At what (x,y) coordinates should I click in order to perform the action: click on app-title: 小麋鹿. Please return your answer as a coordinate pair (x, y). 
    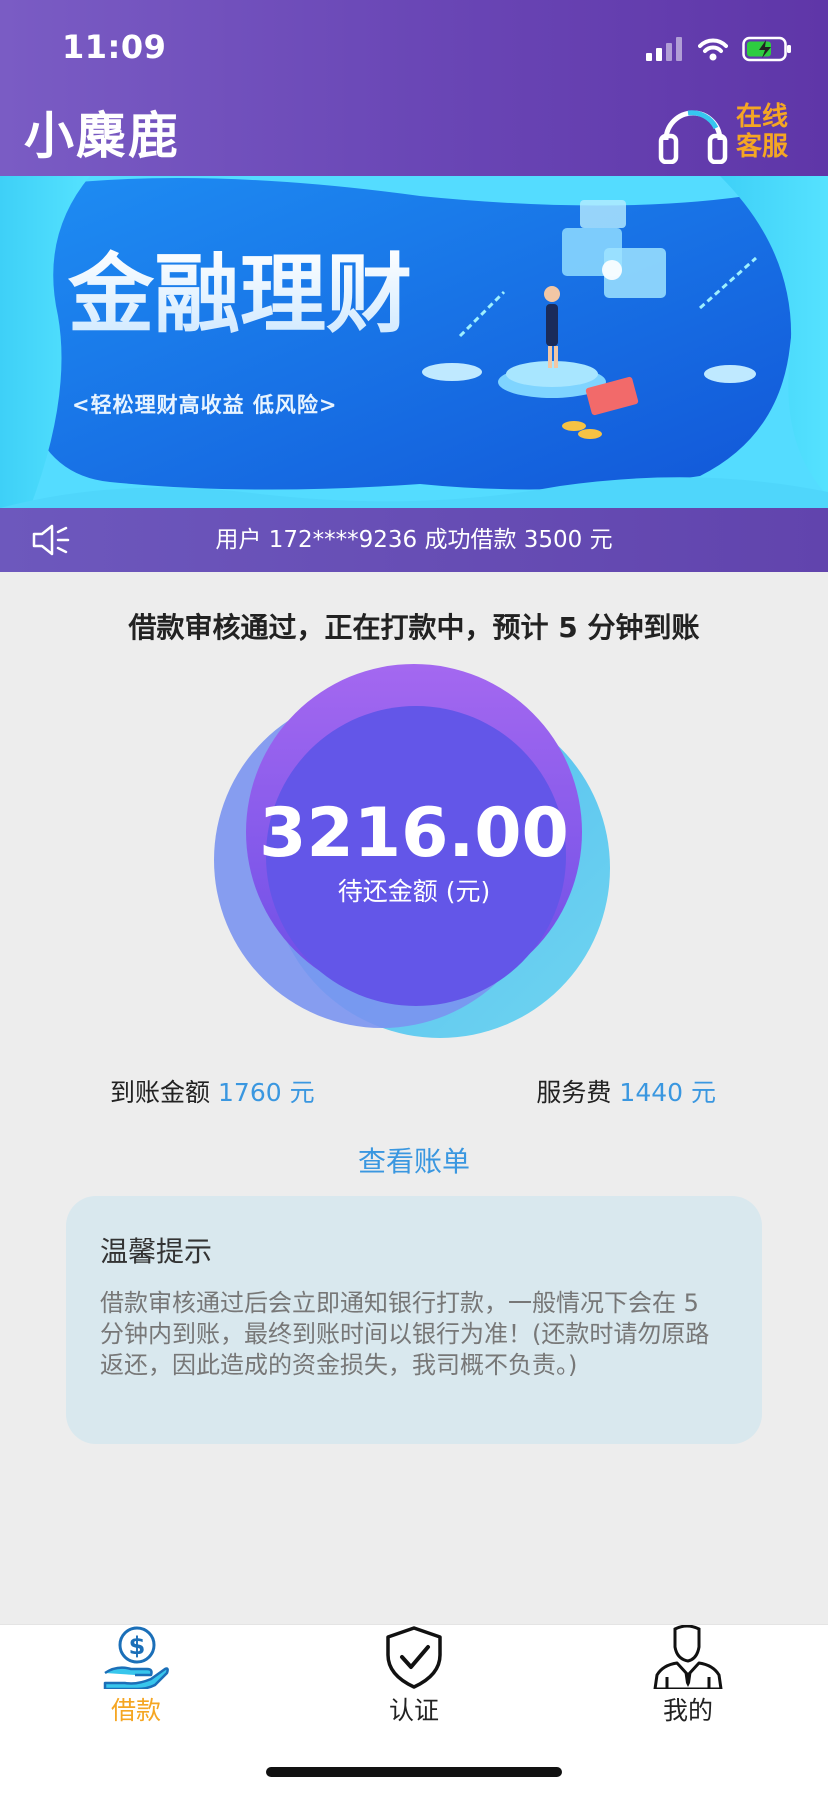
    Looking at the image, I should click on (102, 136).